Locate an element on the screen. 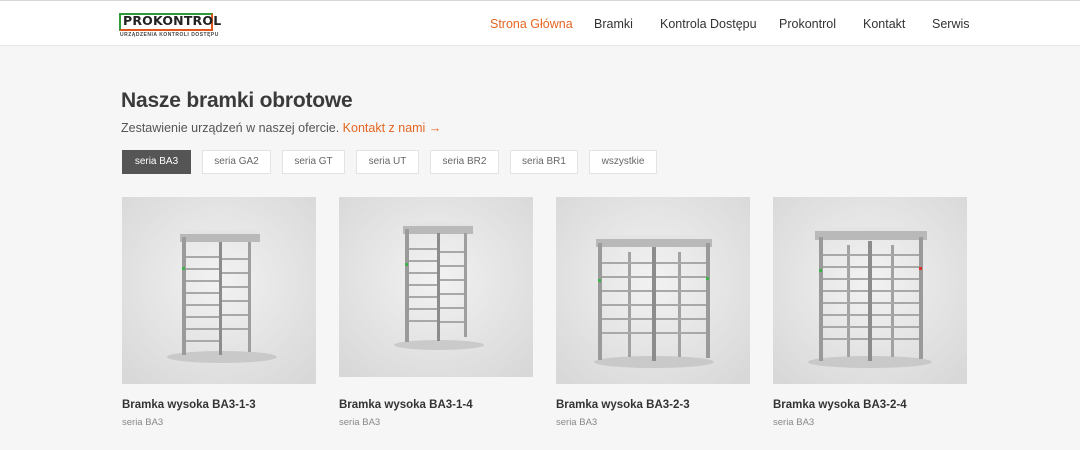  product-title: Bramka wysoka BA3-2-4 is located at coordinates (840, 405).